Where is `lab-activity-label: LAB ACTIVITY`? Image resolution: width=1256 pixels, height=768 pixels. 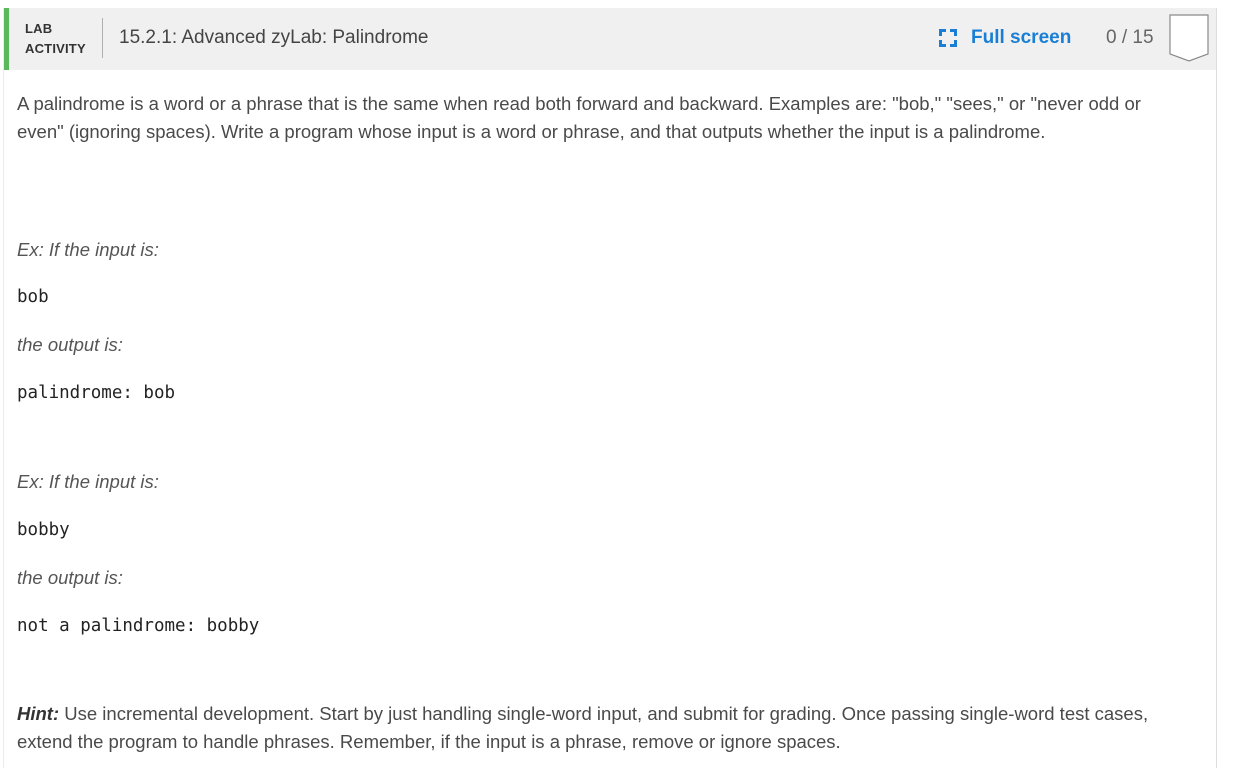 lab-activity-label: LAB ACTIVITY is located at coordinates (55, 39).